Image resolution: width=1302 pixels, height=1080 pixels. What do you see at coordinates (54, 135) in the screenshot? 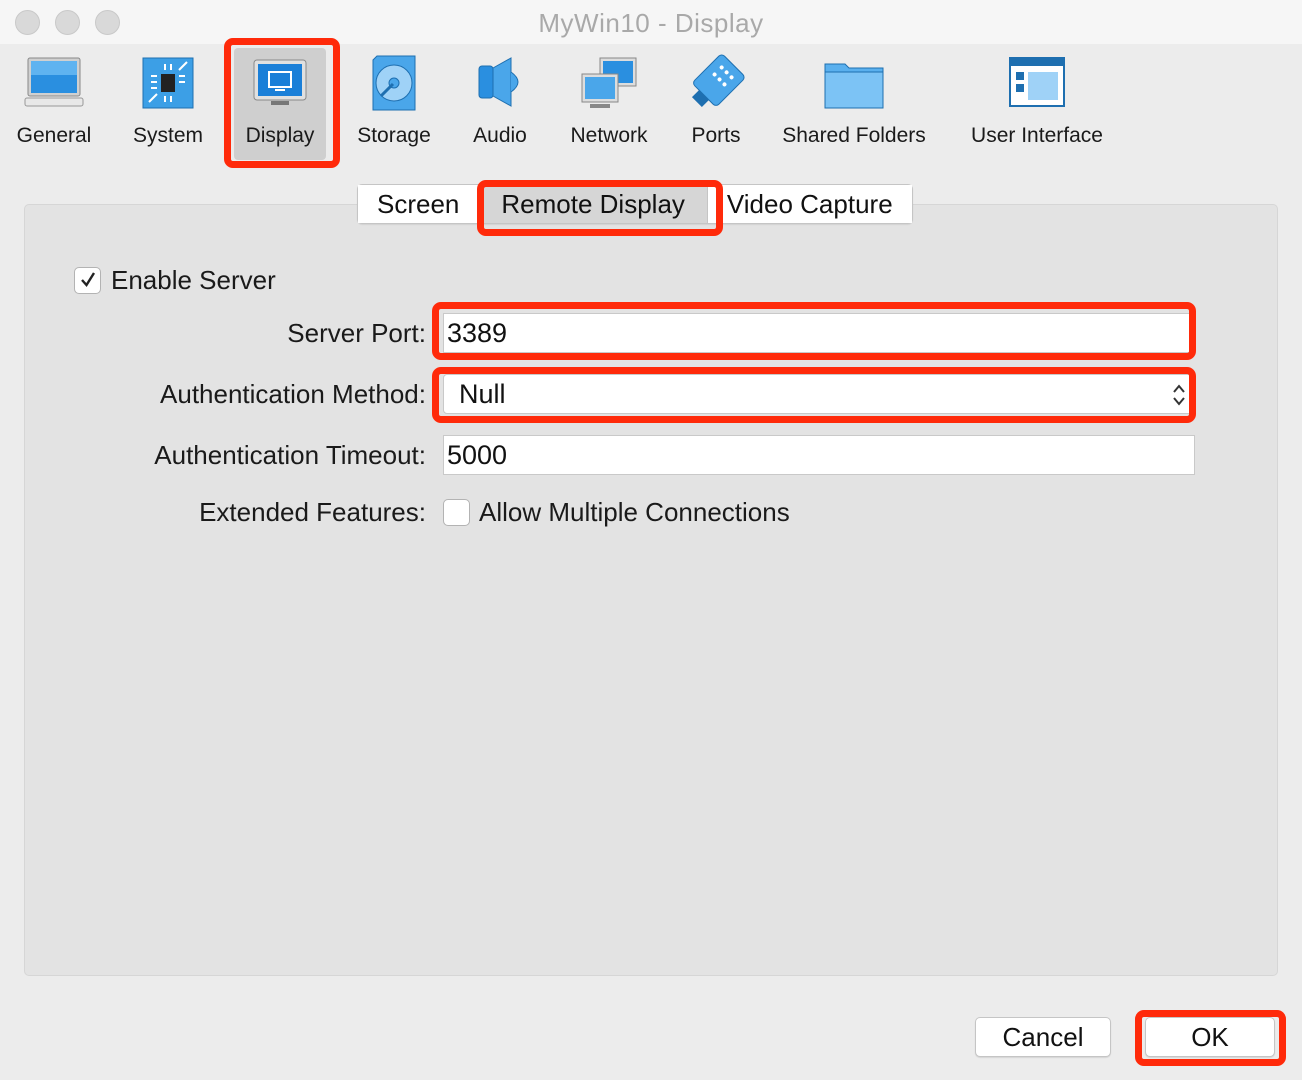
I see `toolbar-label: General` at bounding box center [54, 135].